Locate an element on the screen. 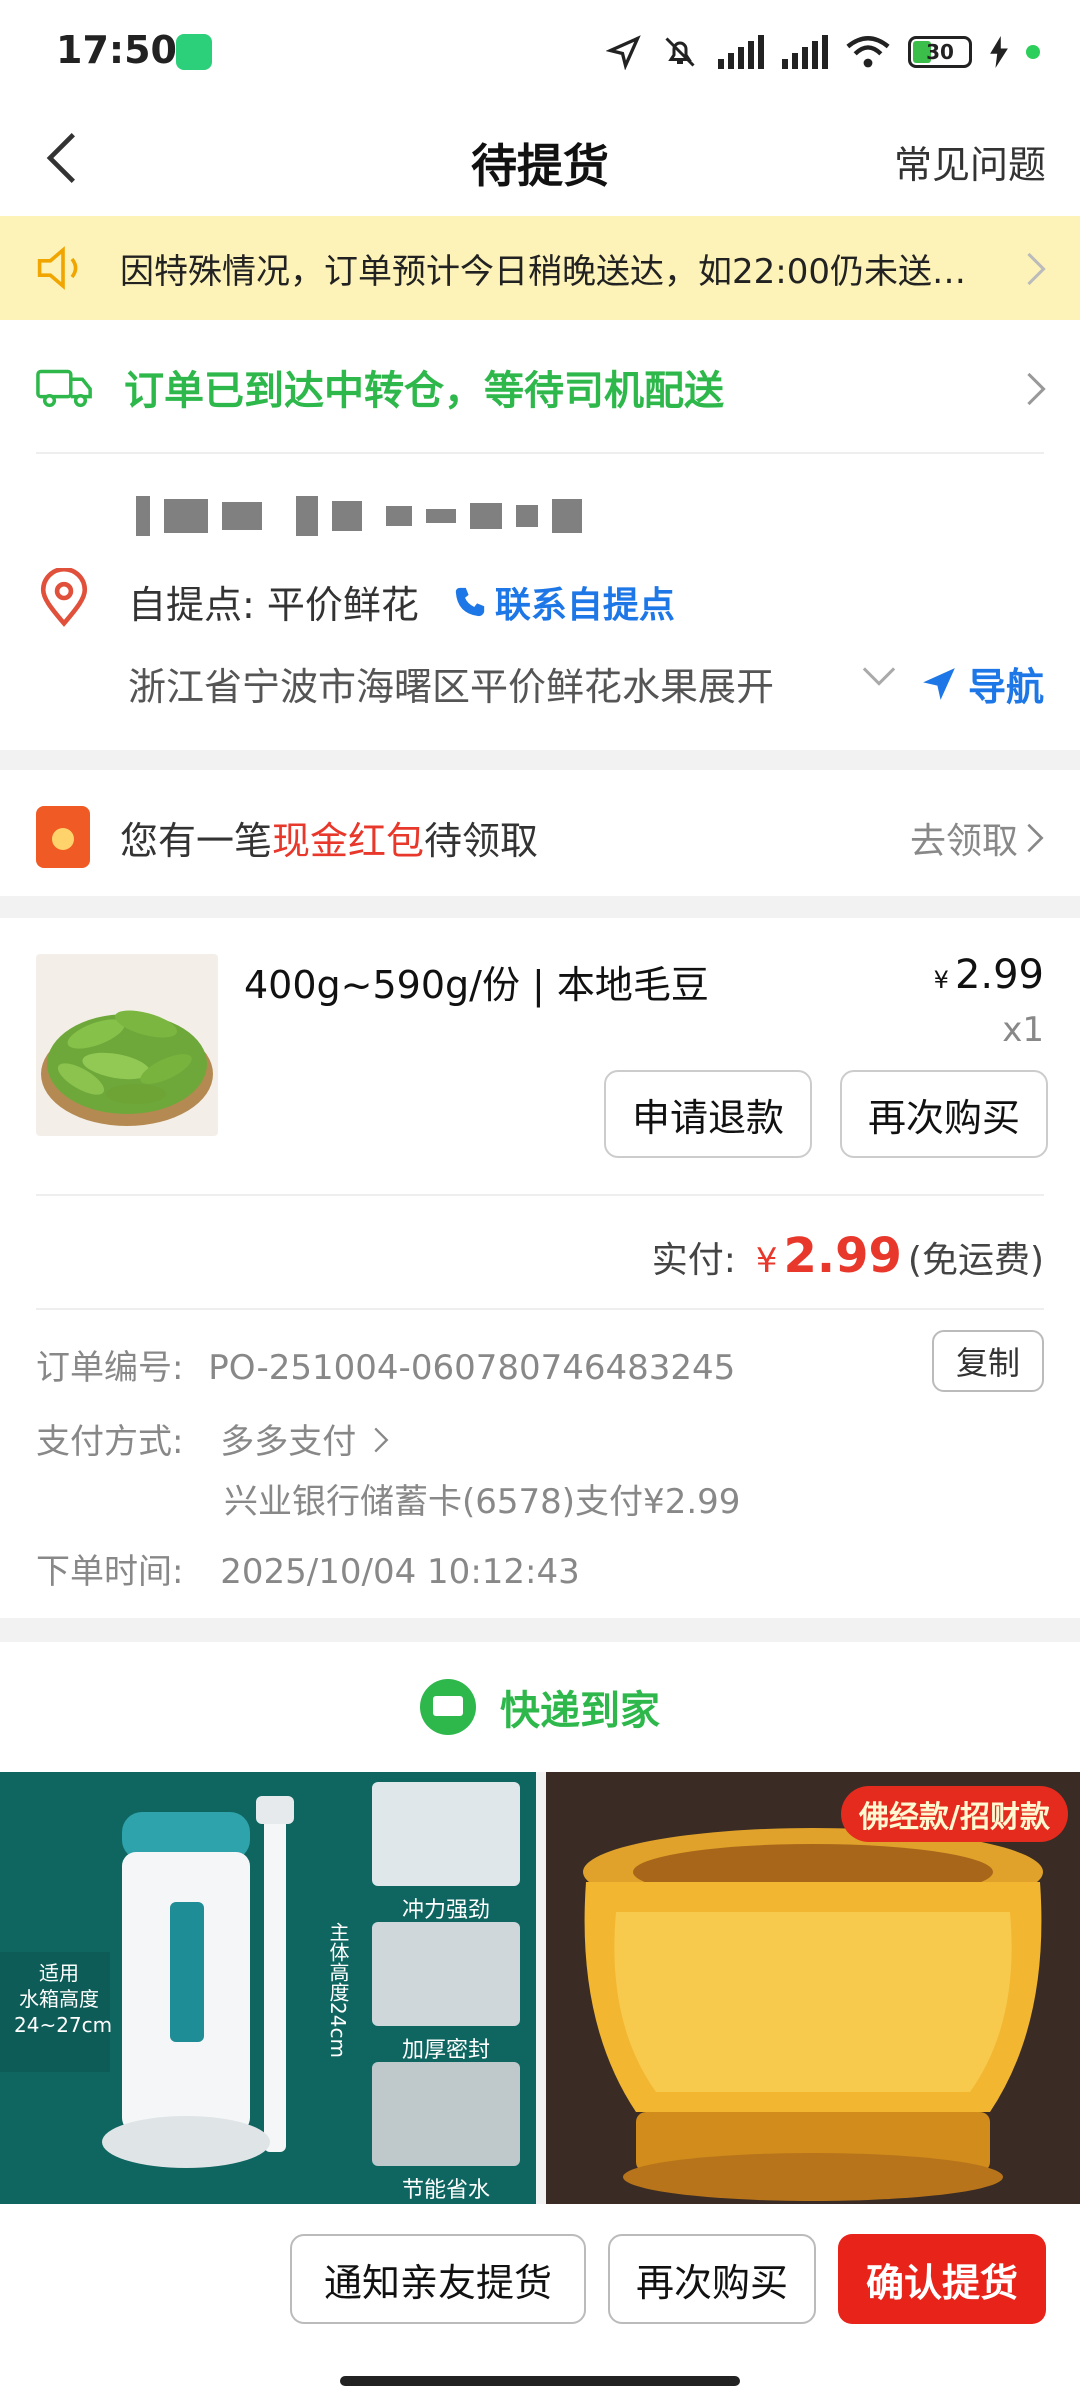 The image size is (1080, 2400). chevron-down-icon is located at coordinates (879, 676).